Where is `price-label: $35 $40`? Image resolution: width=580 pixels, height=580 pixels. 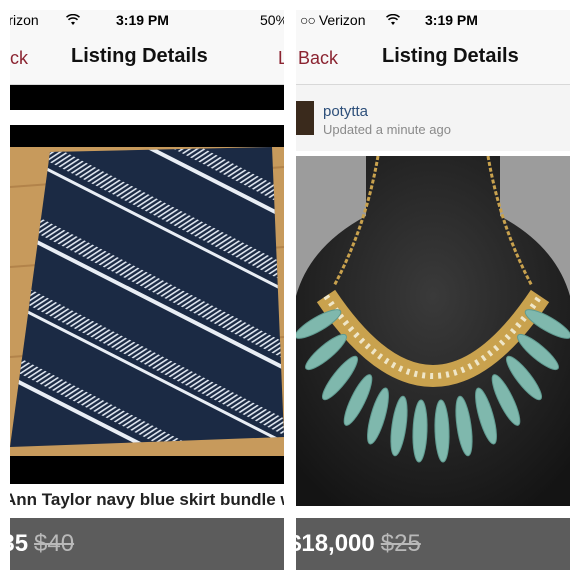
price-label: $35 $40 is located at coordinates (42, 544).